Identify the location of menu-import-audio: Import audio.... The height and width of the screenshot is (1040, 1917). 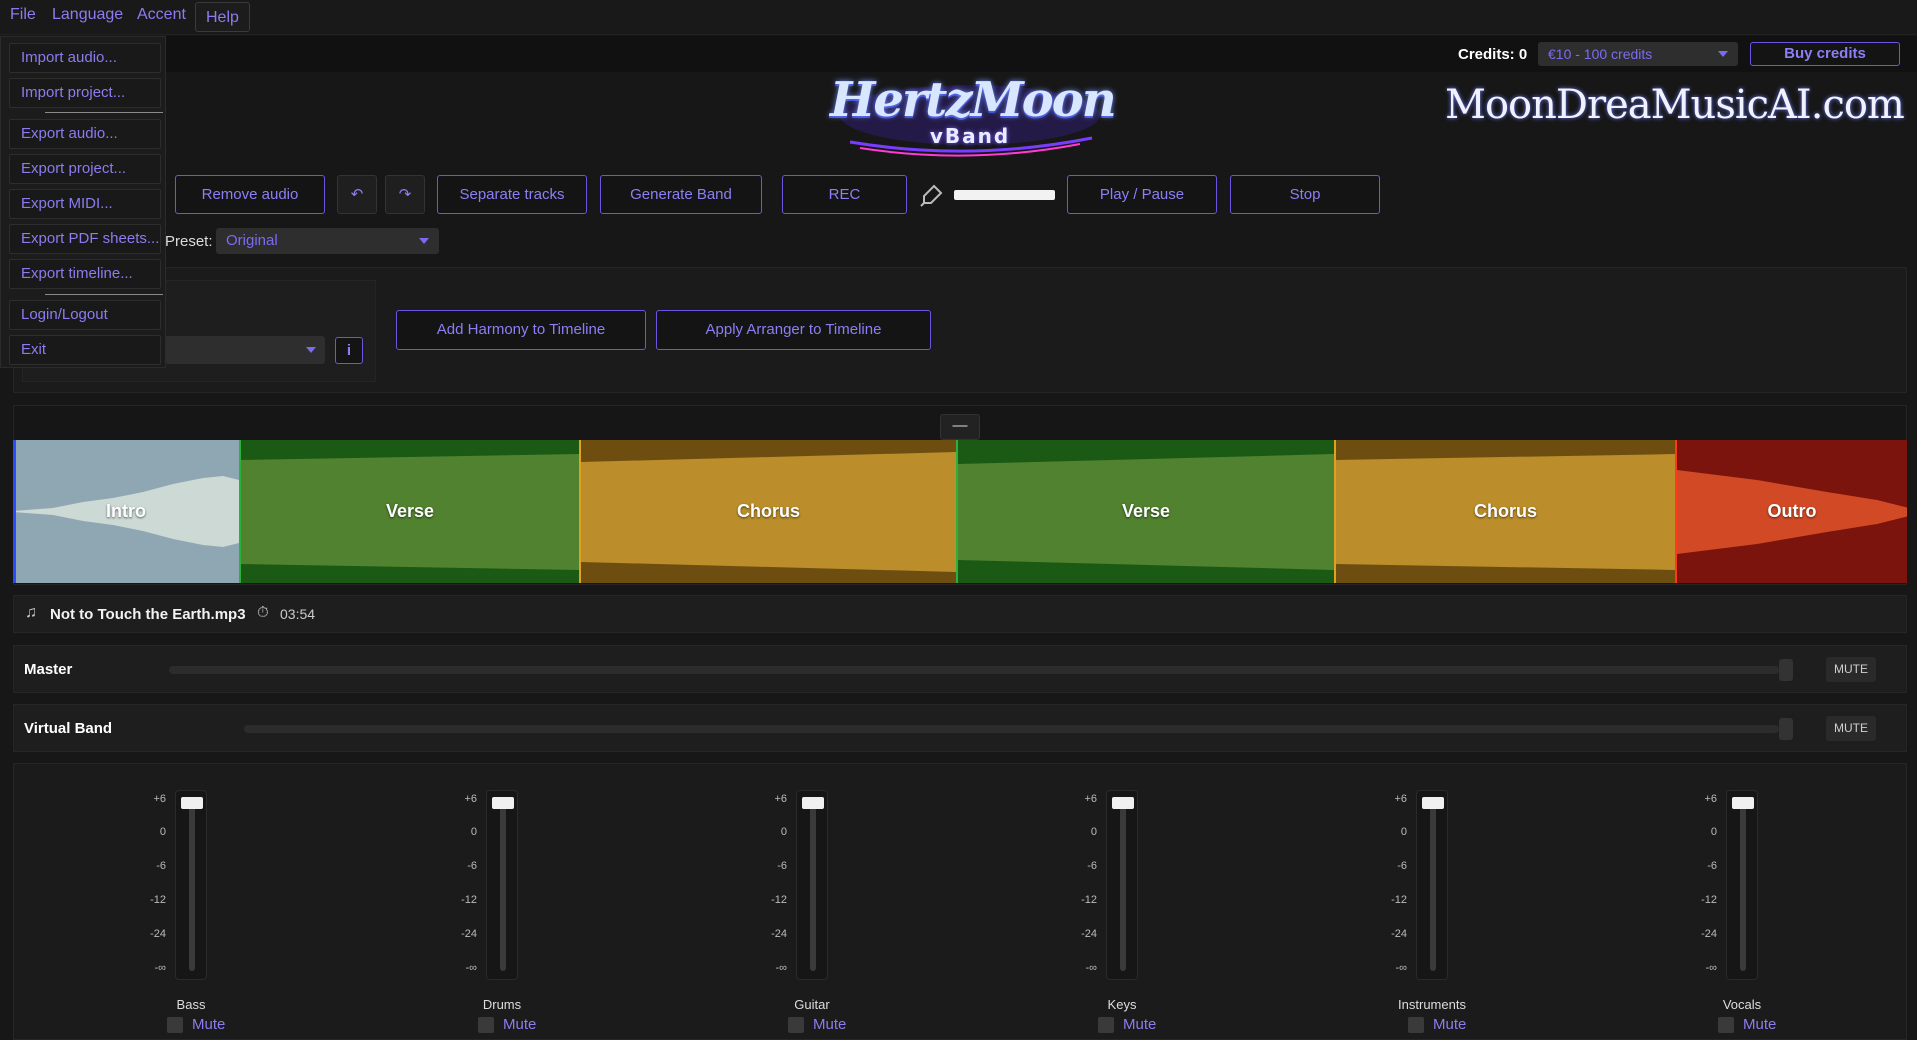
(85, 58).